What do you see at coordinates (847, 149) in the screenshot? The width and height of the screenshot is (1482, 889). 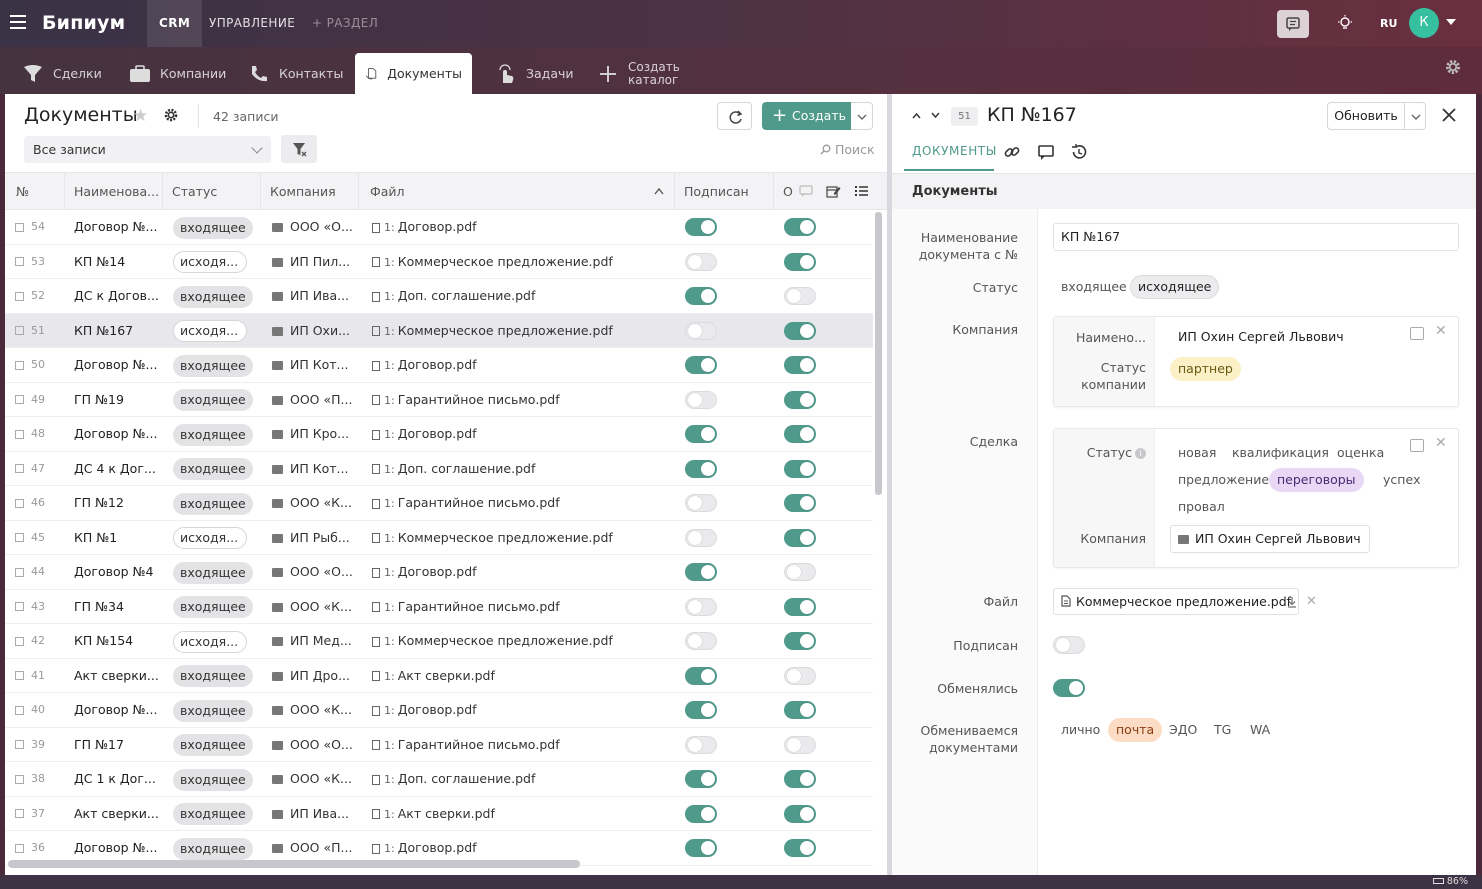 I see `search-input: Поиск` at bounding box center [847, 149].